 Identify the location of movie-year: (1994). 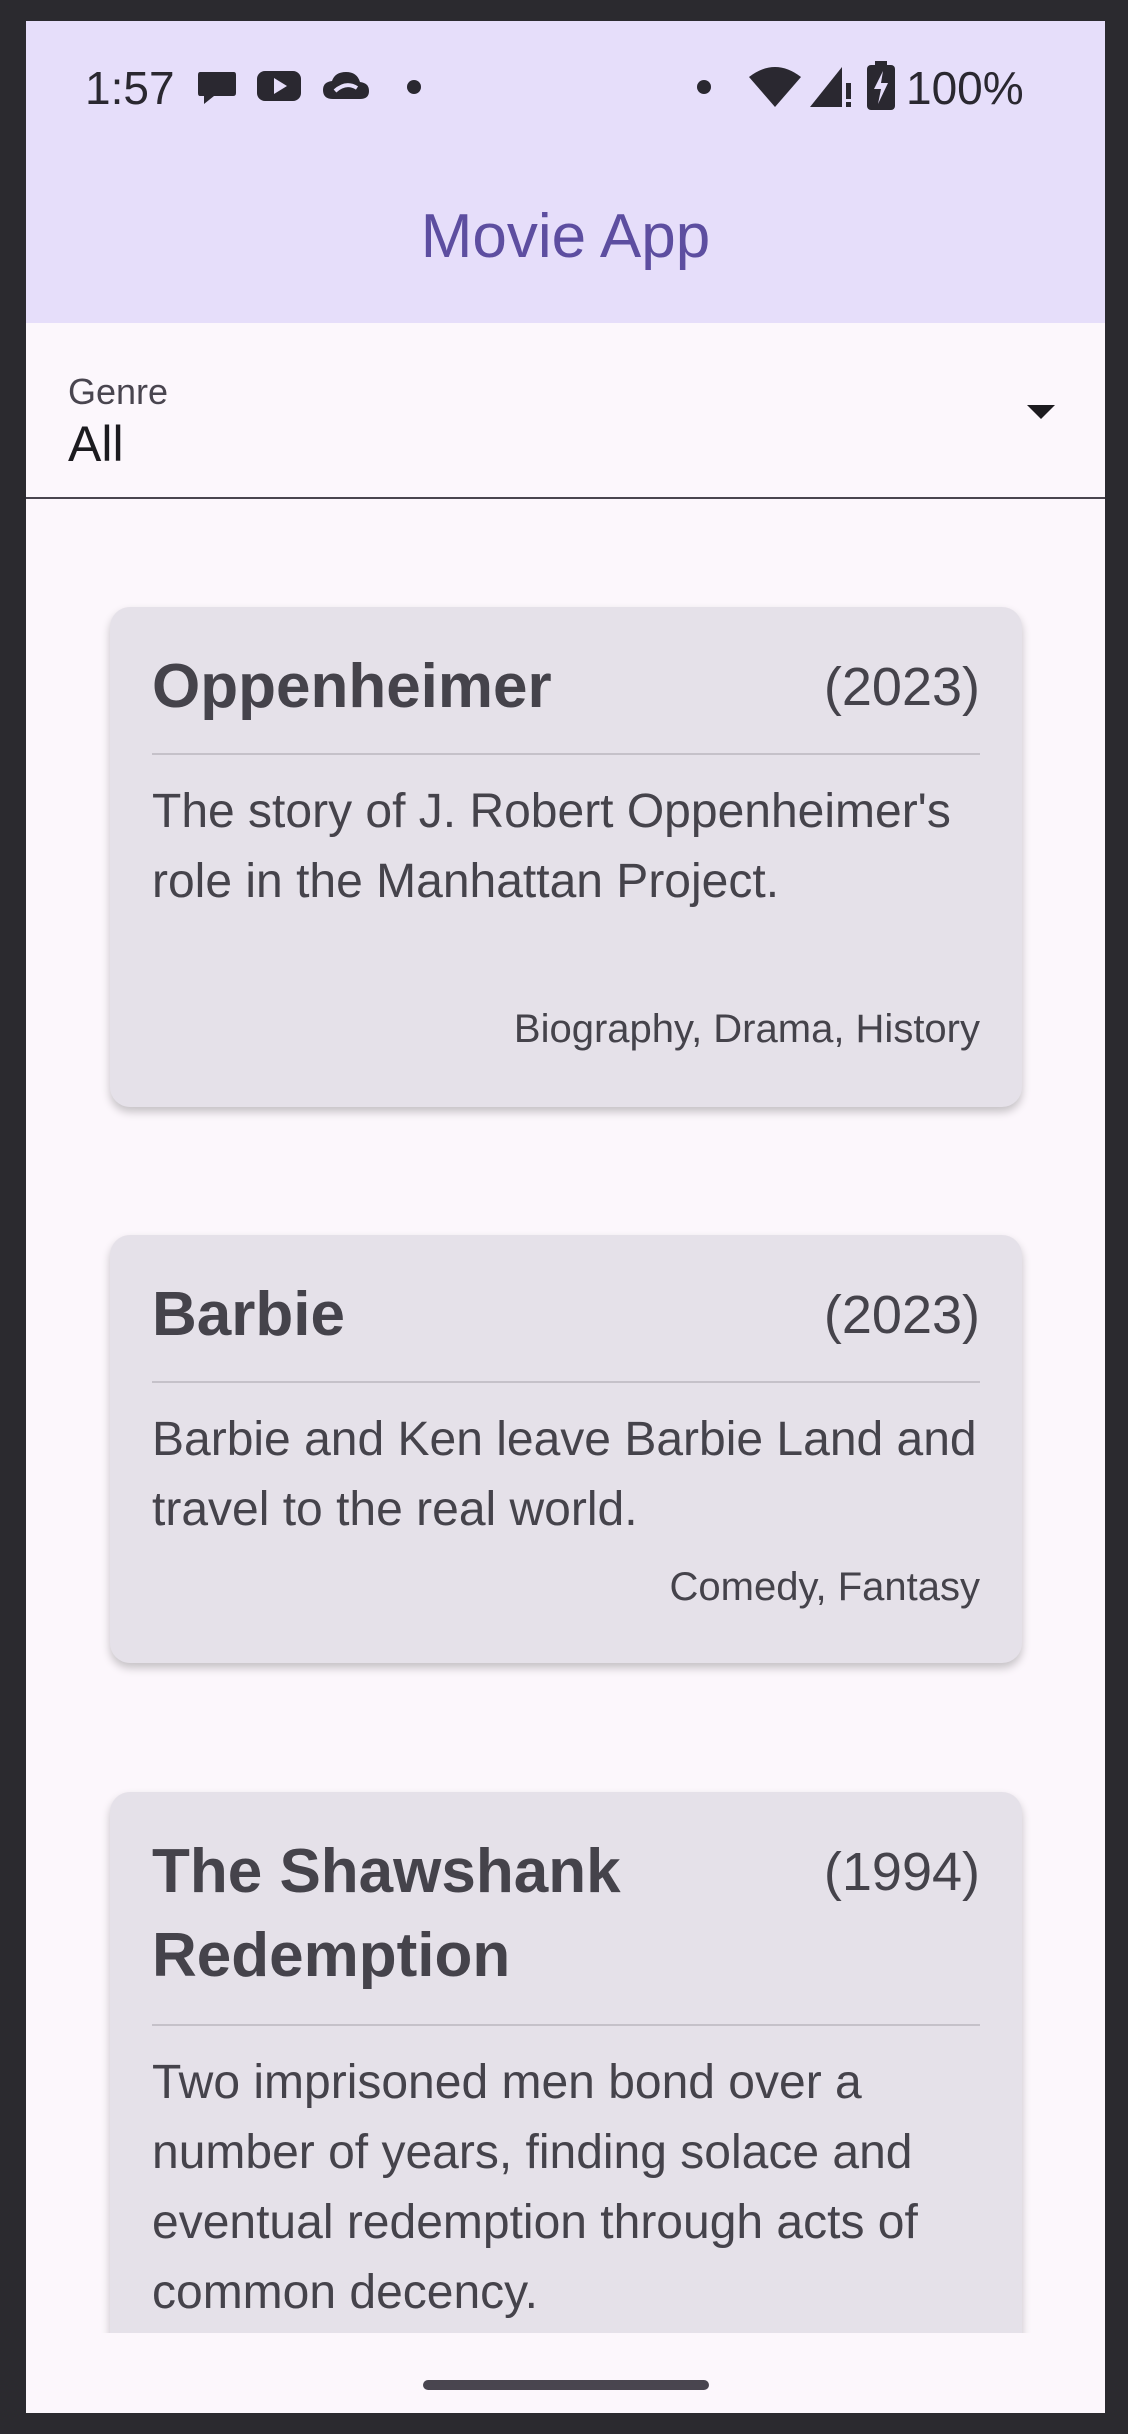
(901, 1872).